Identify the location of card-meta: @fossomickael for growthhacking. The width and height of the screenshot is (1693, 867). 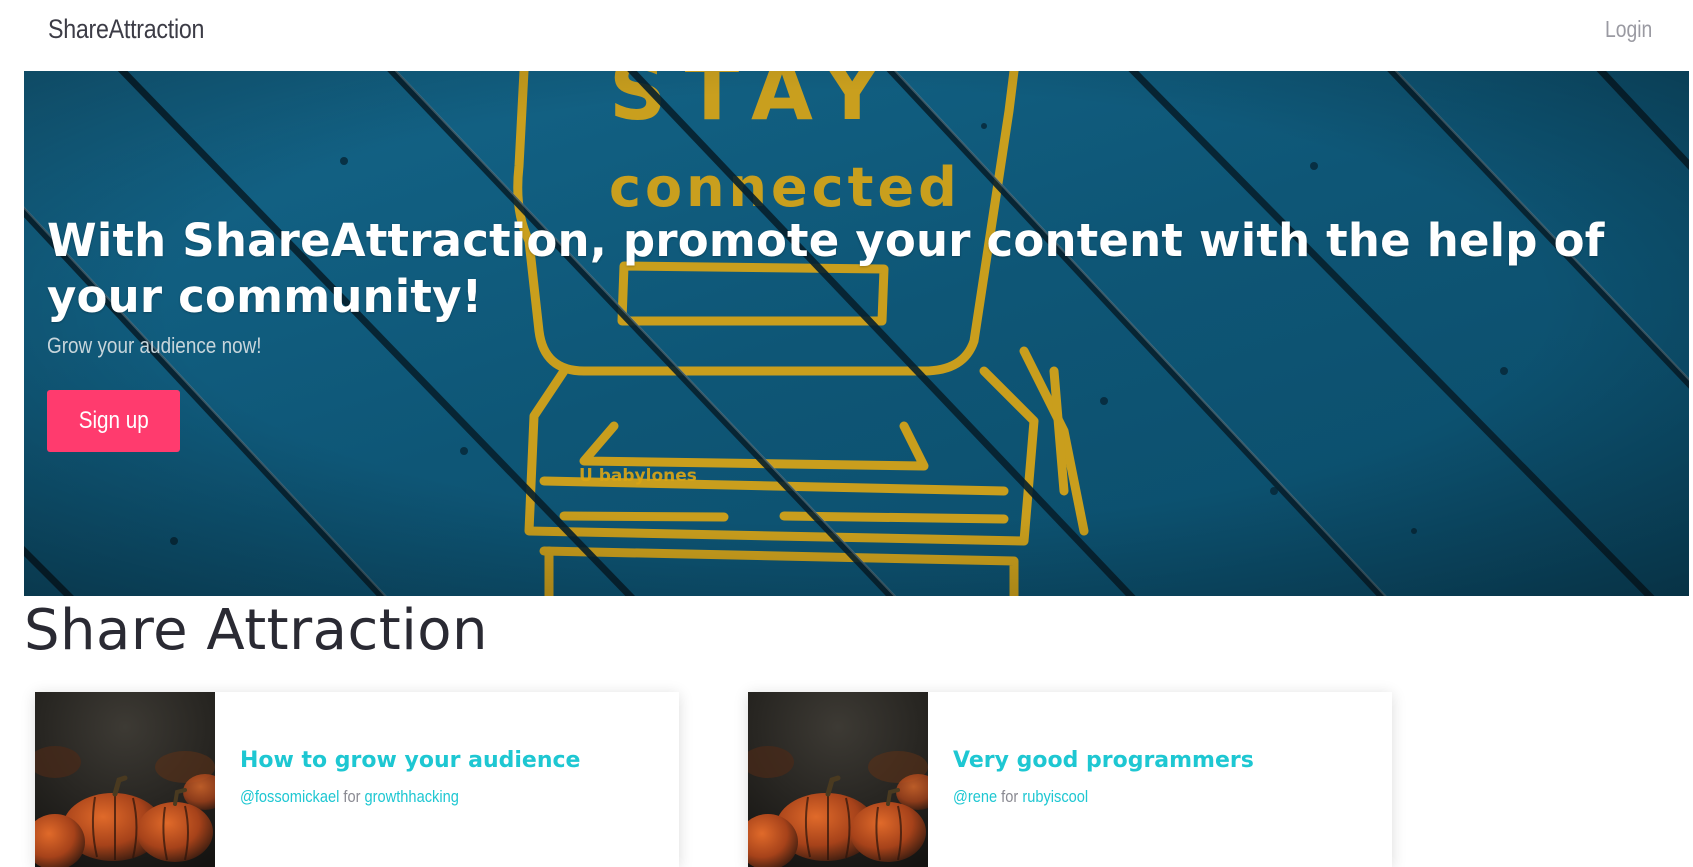
(424, 797).